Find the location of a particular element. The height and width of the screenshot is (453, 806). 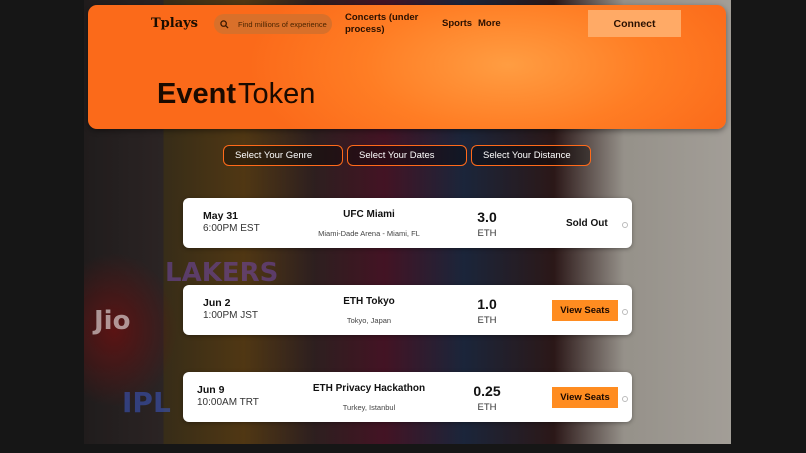

event-date: Jun 2 1:00PM JST is located at coordinates (238, 309).